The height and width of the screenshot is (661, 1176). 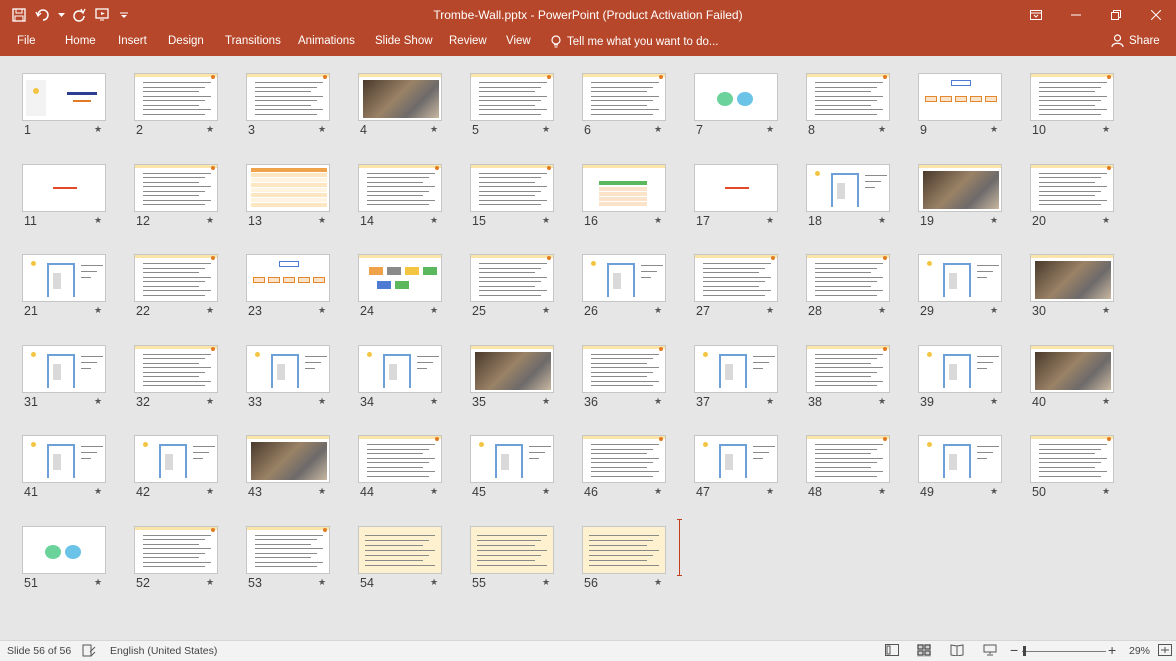 I want to click on slide-thumbnail: 19 ★, so click(x=961, y=195).